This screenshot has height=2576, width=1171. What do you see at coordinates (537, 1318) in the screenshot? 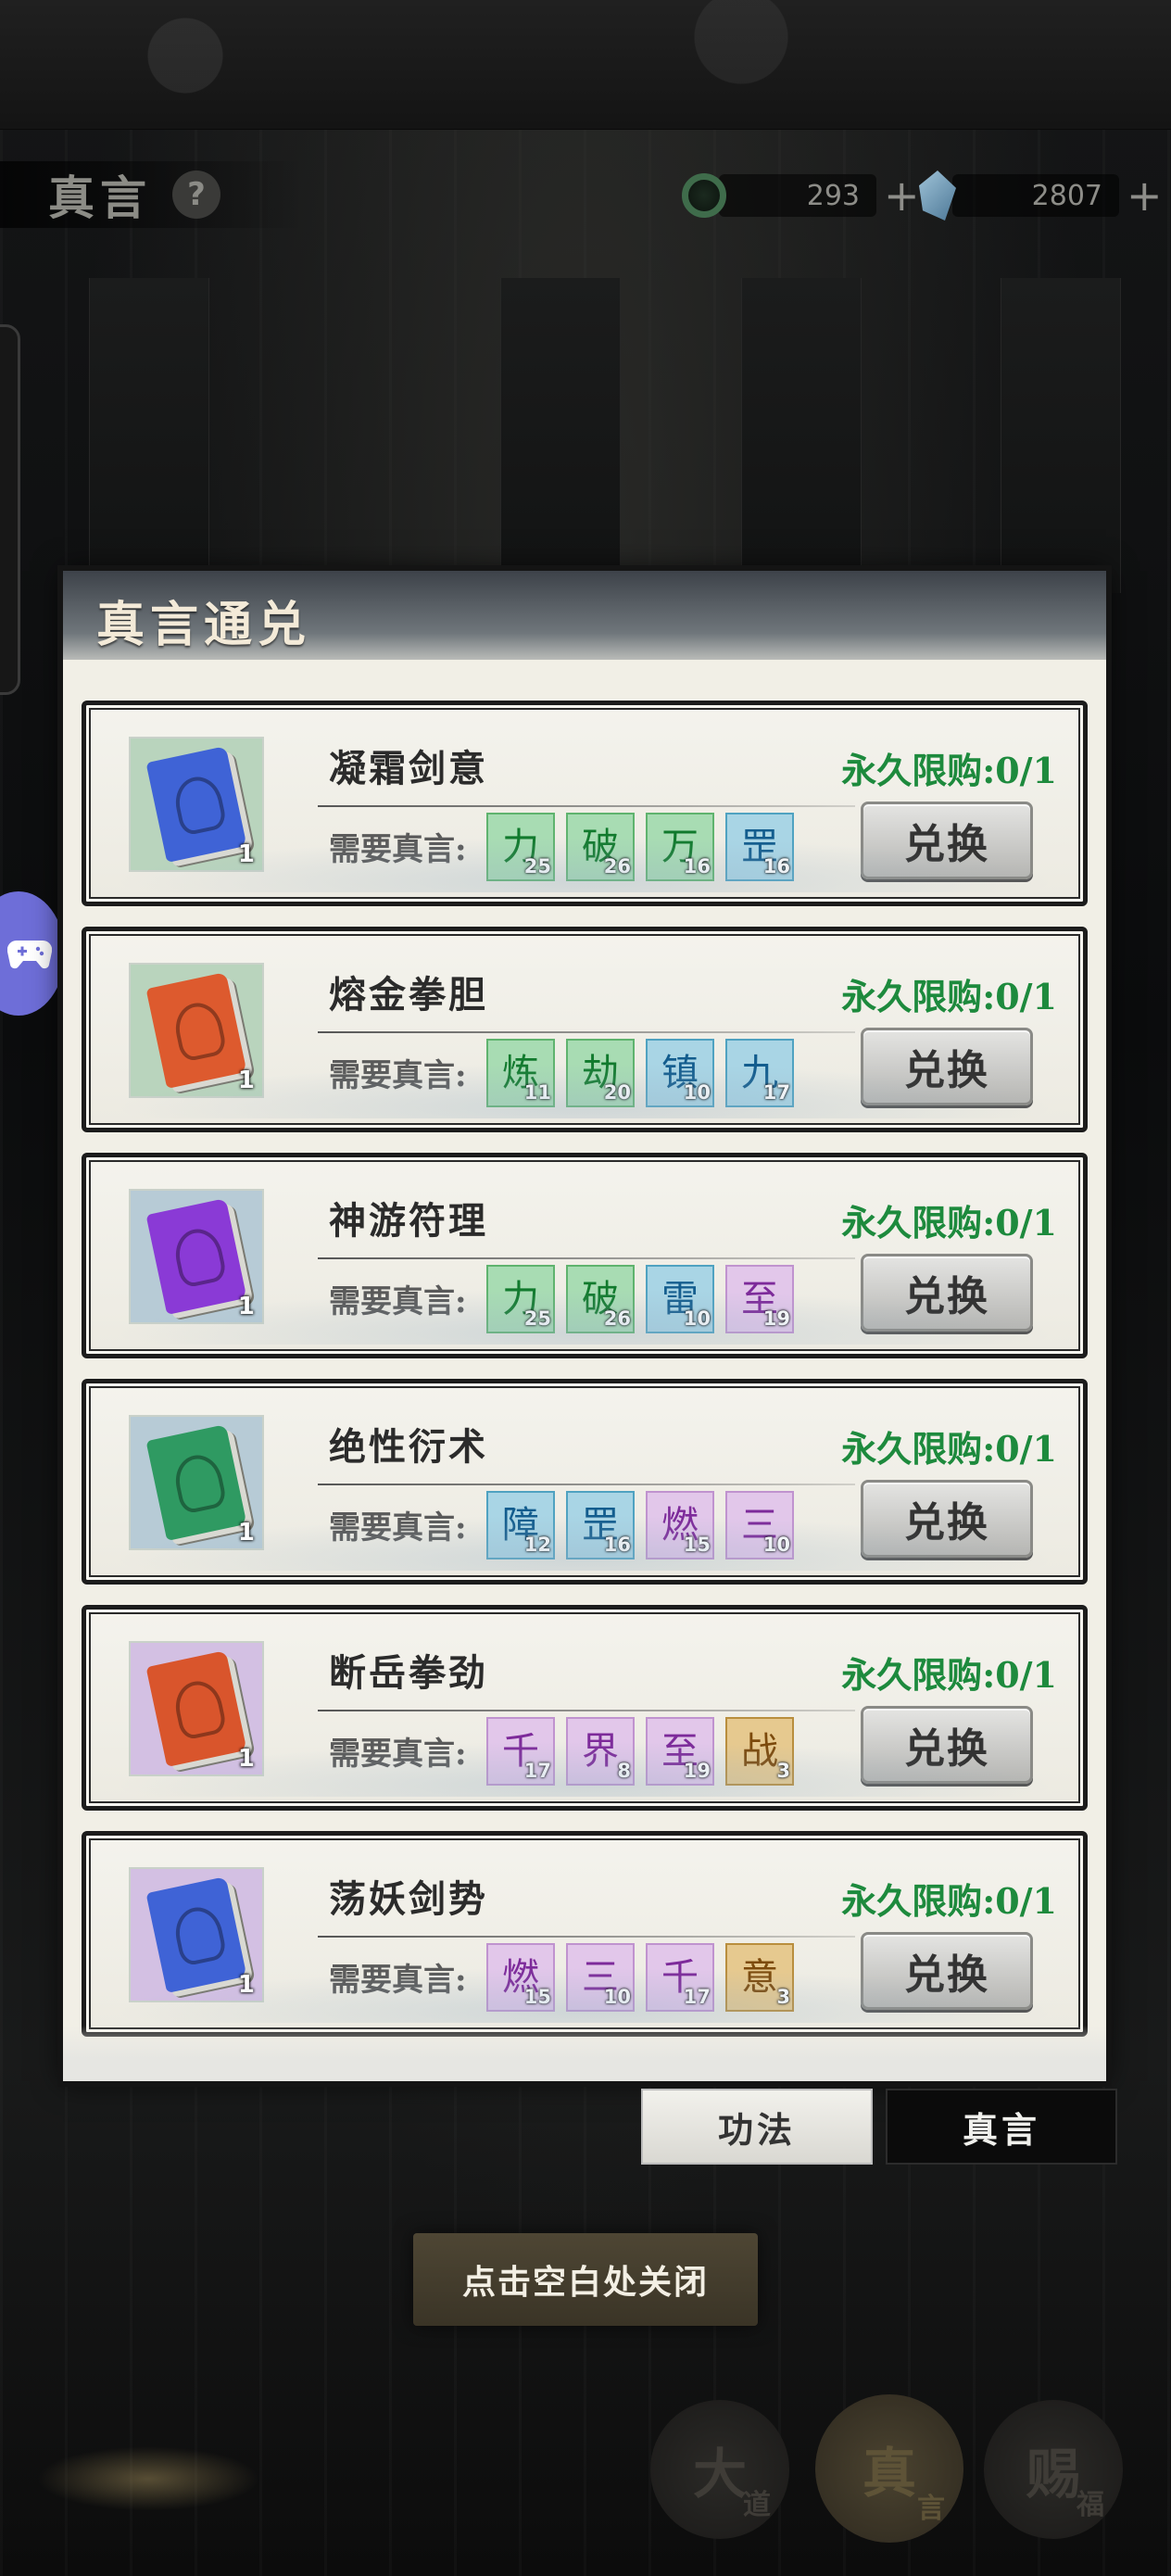
I see `rune-count: 25` at bounding box center [537, 1318].